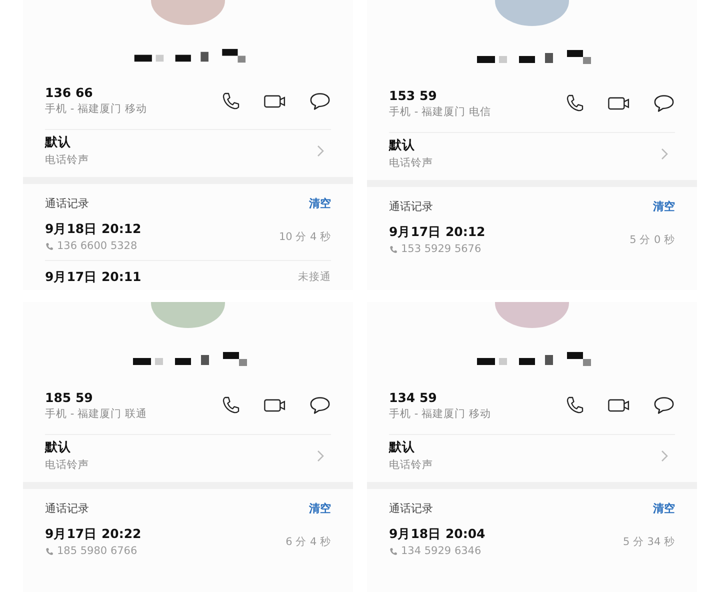 This screenshot has height=597, width=719. Describe the element at coordinates (304, 237) in the screenshot. I see `call-duration: 10 分 4 秒` at that location.